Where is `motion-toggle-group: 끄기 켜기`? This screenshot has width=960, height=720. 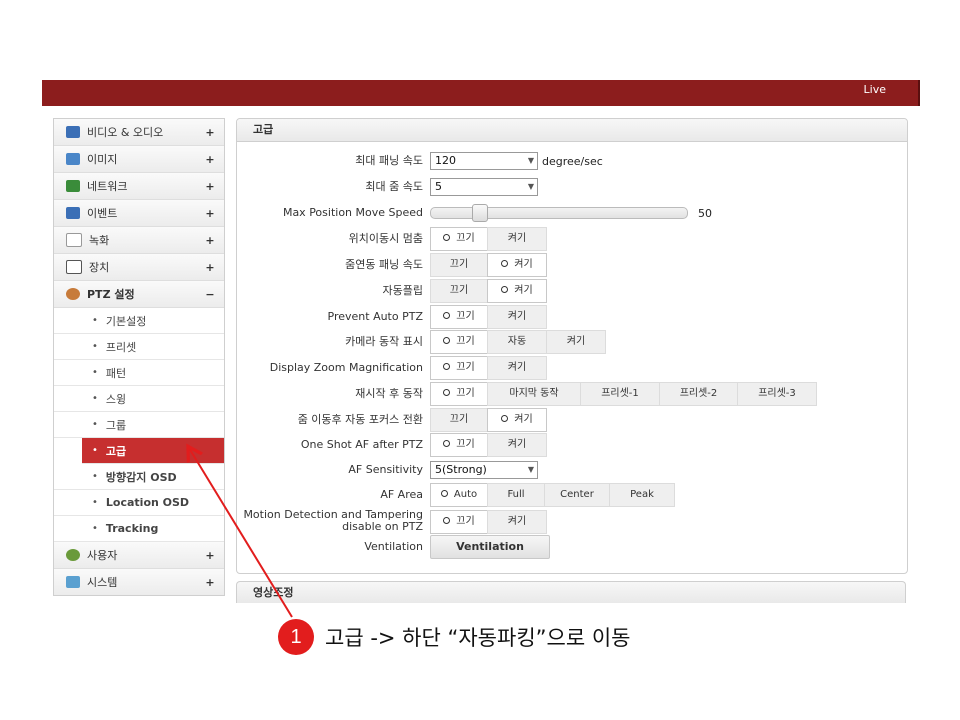
motion-toggle-group: 끄기 켜기 is located at coordinates (488, 522).